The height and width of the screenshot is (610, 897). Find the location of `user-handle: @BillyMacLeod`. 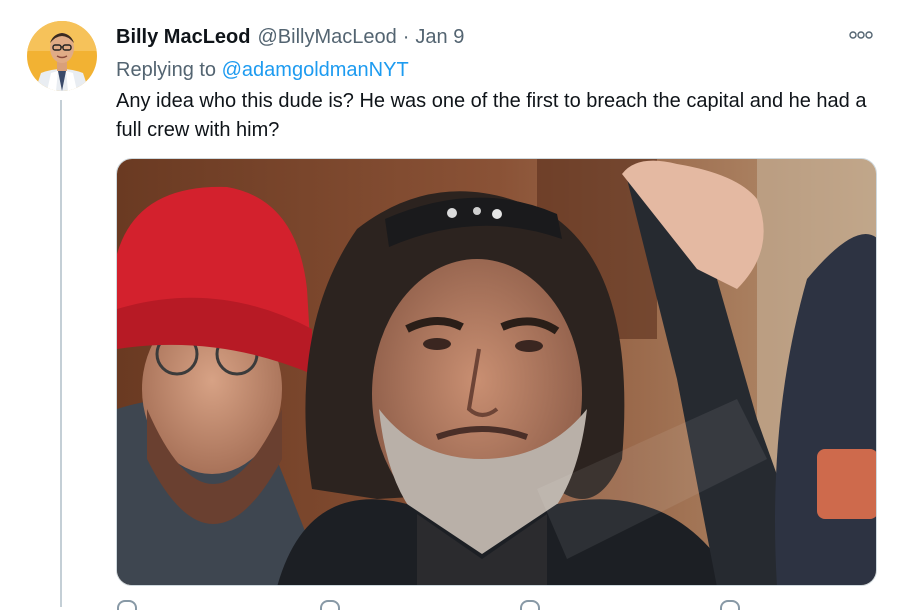

user-handle: @BillyMacLeod is located at coordinates (326, 37).